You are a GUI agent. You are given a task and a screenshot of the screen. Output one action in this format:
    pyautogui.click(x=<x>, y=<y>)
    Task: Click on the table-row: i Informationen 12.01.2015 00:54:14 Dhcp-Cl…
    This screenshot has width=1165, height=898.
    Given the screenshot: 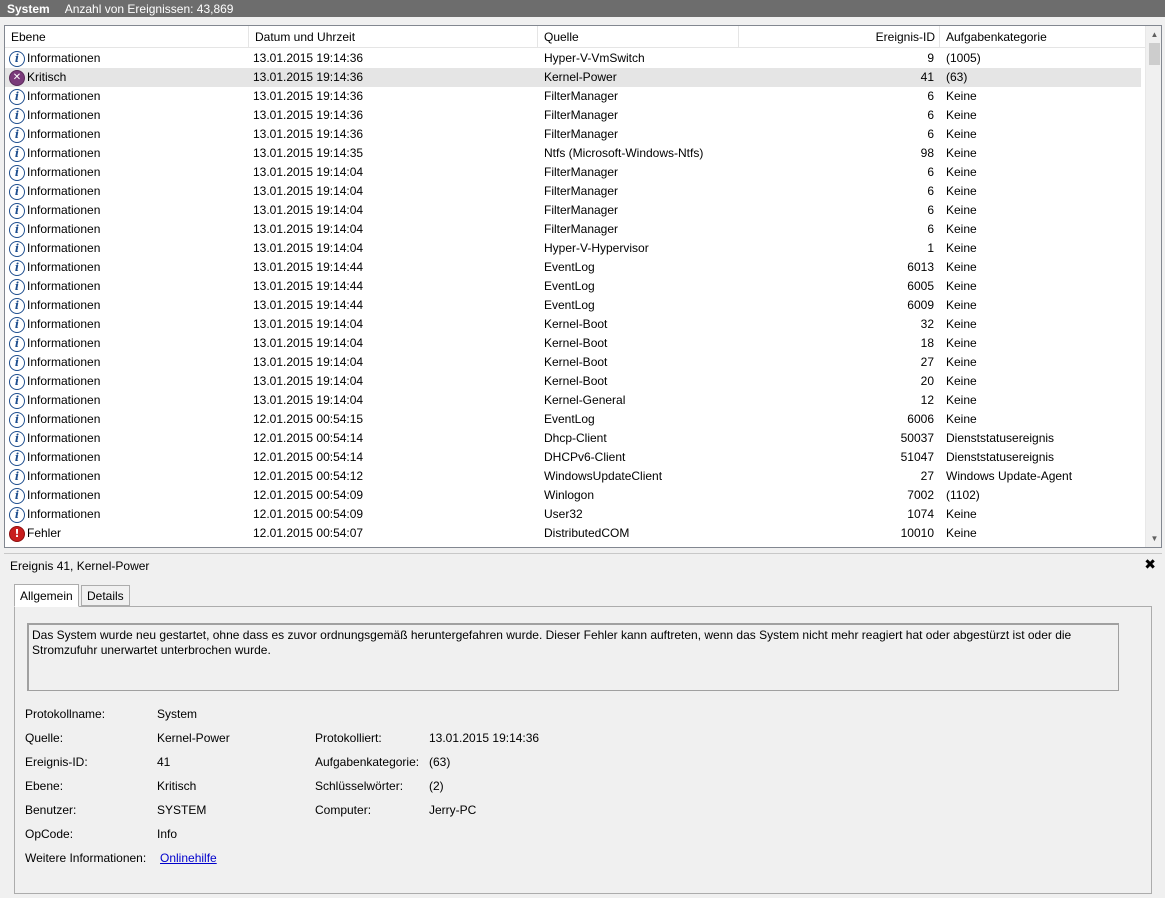 What is the action you would take?
    pyautogui.click(x=573, y=438)
    